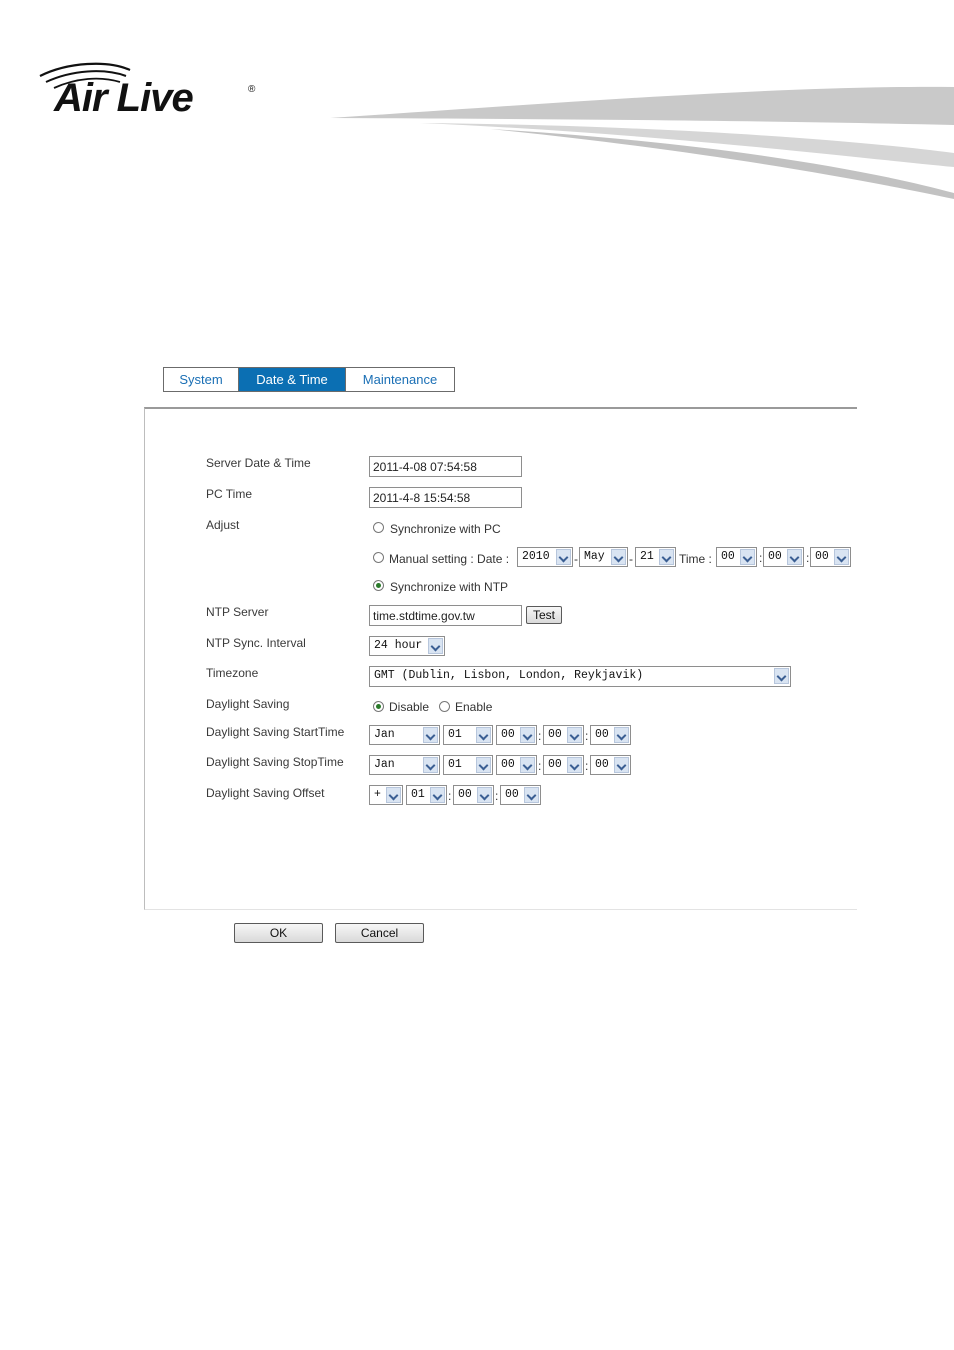  What do you see at coordinates (444, 706) in the screenshot?
I see `dst-enable-radio` at bounding box center [444, 706].